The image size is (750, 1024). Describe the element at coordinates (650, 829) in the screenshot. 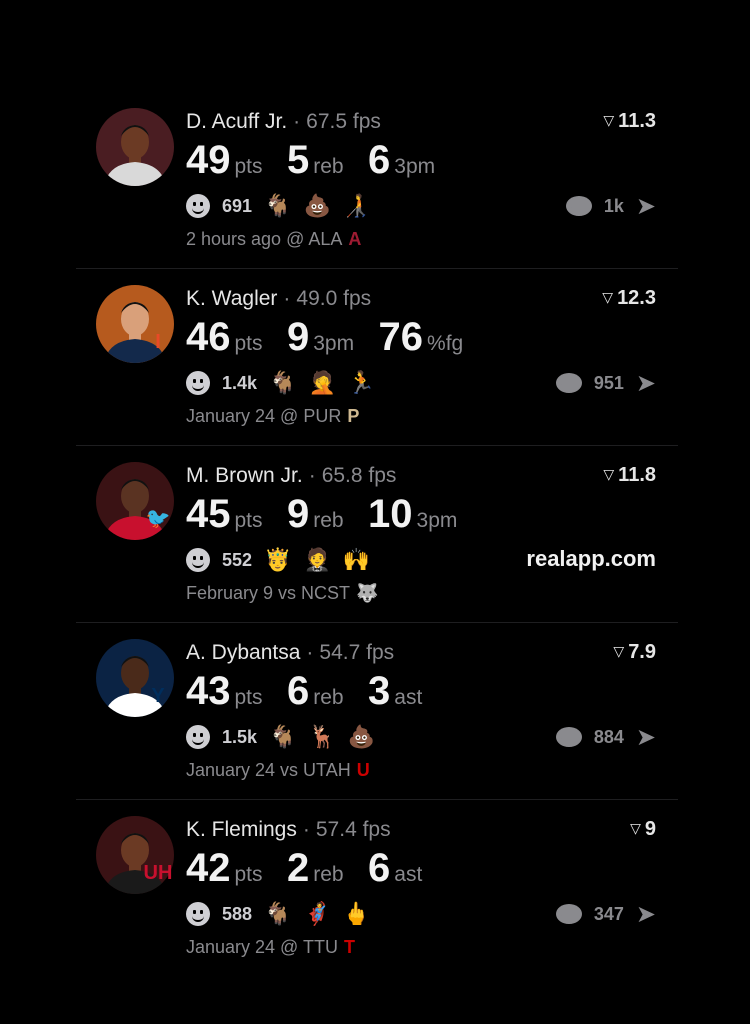

I see `rating-value: 9` at that location.